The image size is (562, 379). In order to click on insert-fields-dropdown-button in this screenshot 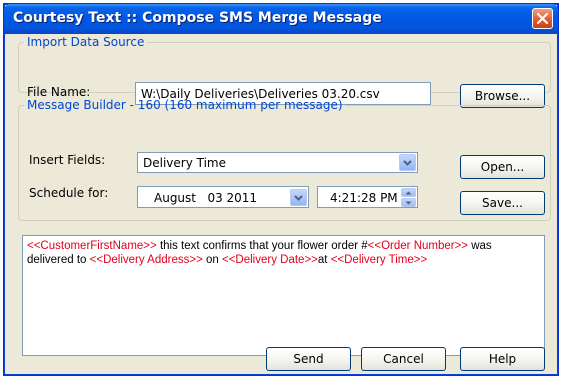, I will do `click(407, 162)`.